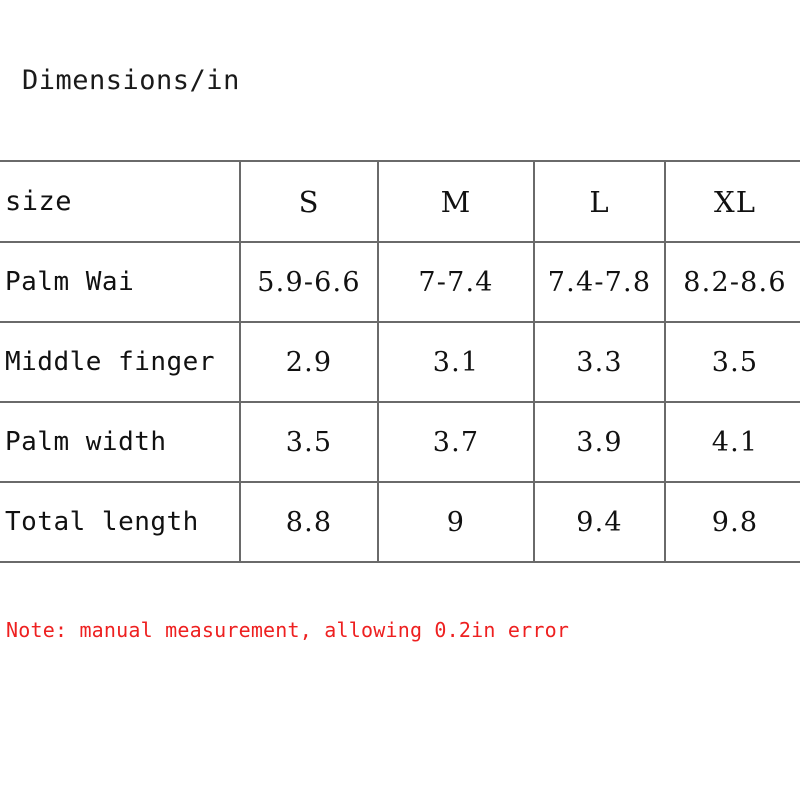 This screenshot has height=800, width=800. What do you see at coordinates (456, 522) in the screenshot?
I see `cell-total-length-m: 9` at bounding box center [456, 522].